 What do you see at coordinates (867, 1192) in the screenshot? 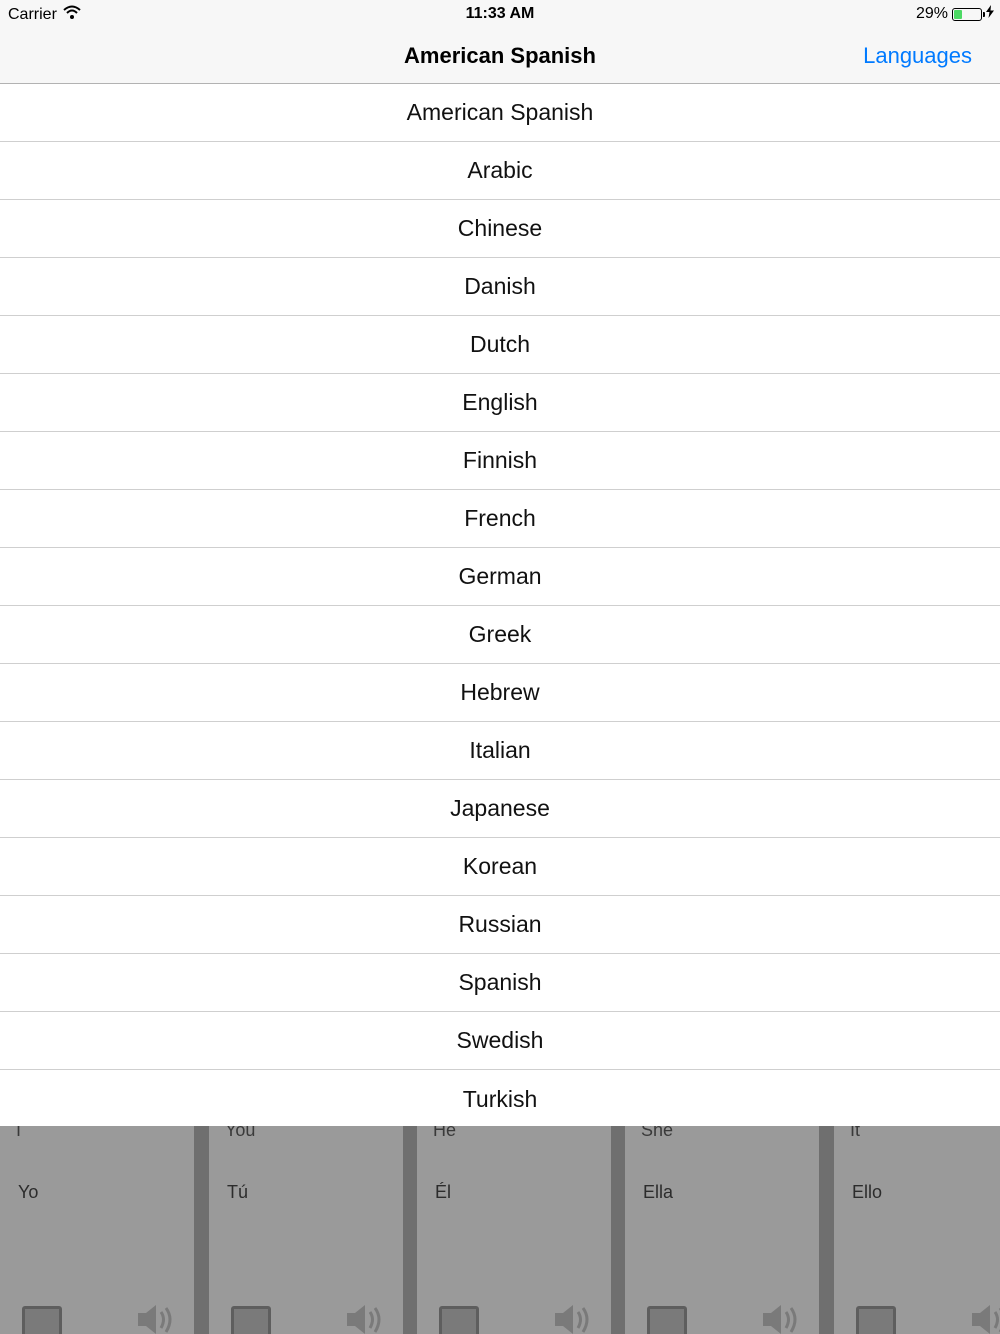
I see `card-translation: Ello` at bounding box center [867, 1192].